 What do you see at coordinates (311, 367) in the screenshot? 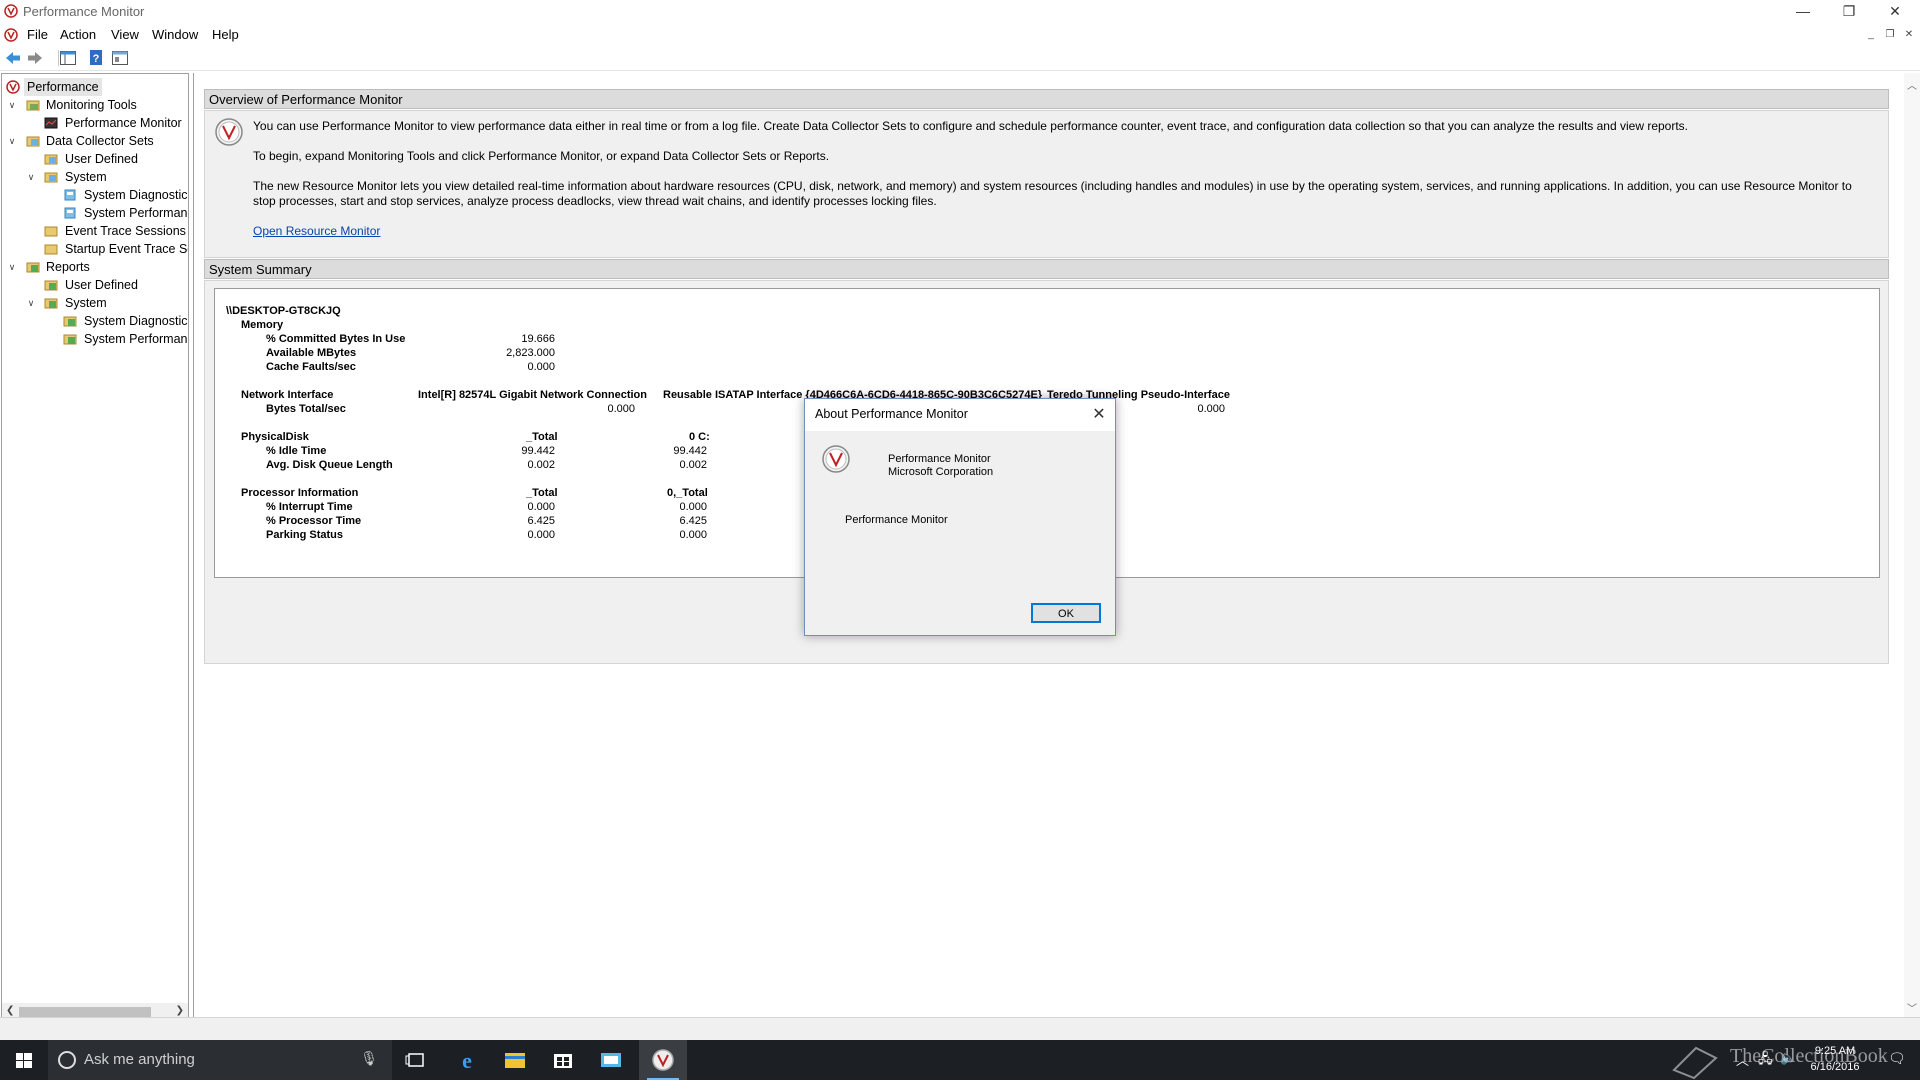
I see `memory-row-name: Cache Faults/sec` at bounding box center [311, 367].